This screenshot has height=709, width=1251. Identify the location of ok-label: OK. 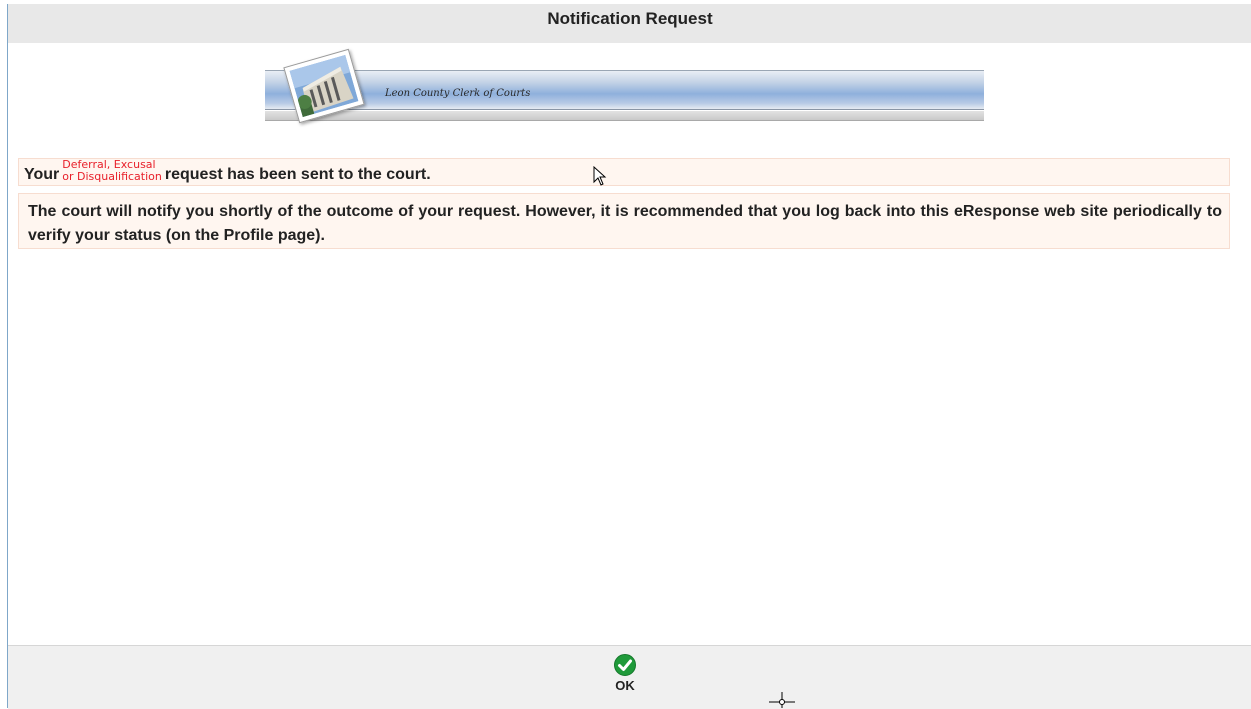
(625, 685).